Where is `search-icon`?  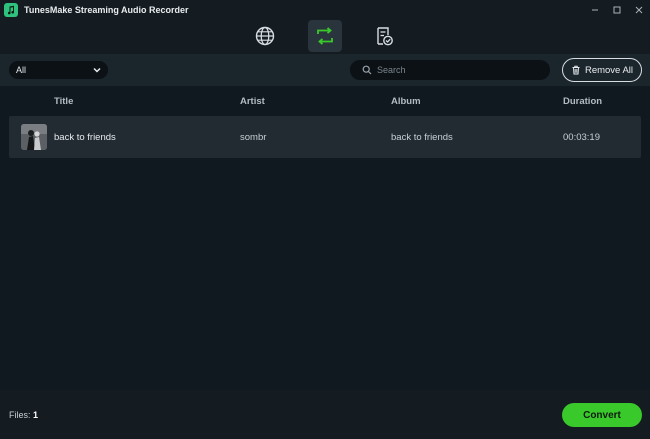
search-icon is located at coordinates (367, 70).